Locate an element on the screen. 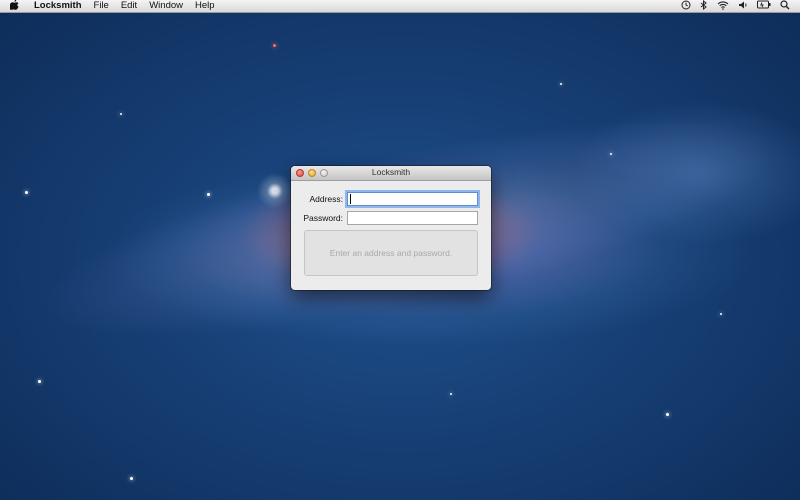  time-machine-icon is located at coordinates (686, 6).